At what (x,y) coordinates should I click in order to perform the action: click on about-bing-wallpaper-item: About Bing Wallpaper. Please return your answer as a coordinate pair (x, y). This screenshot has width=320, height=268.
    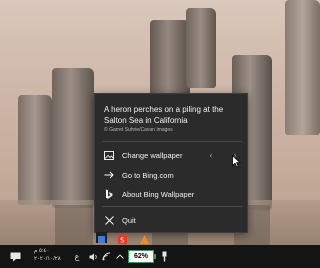
    Looking at the image, I should click on (171, 194).